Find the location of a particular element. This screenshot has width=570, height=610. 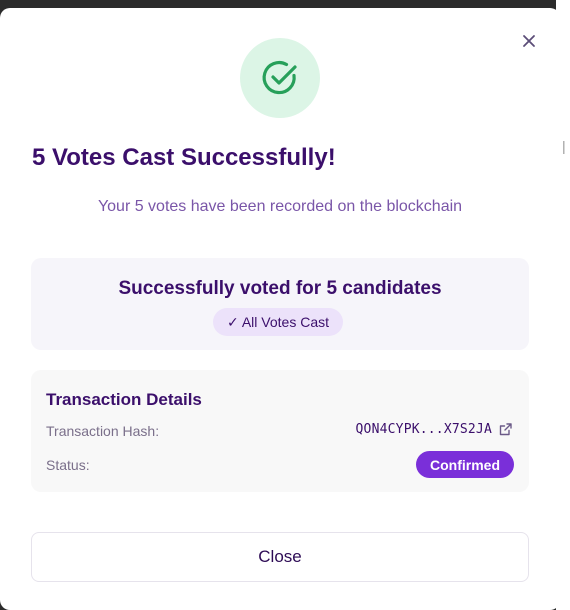

check-circle-icon is located at coordinates (279, 78).